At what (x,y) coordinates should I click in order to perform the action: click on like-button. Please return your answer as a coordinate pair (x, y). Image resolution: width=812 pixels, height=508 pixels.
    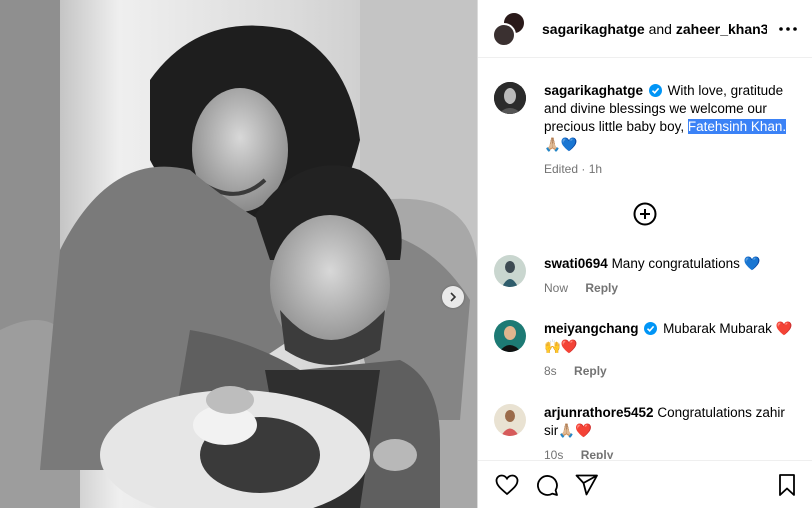
    Looking at the image, I should click on (507, 485).